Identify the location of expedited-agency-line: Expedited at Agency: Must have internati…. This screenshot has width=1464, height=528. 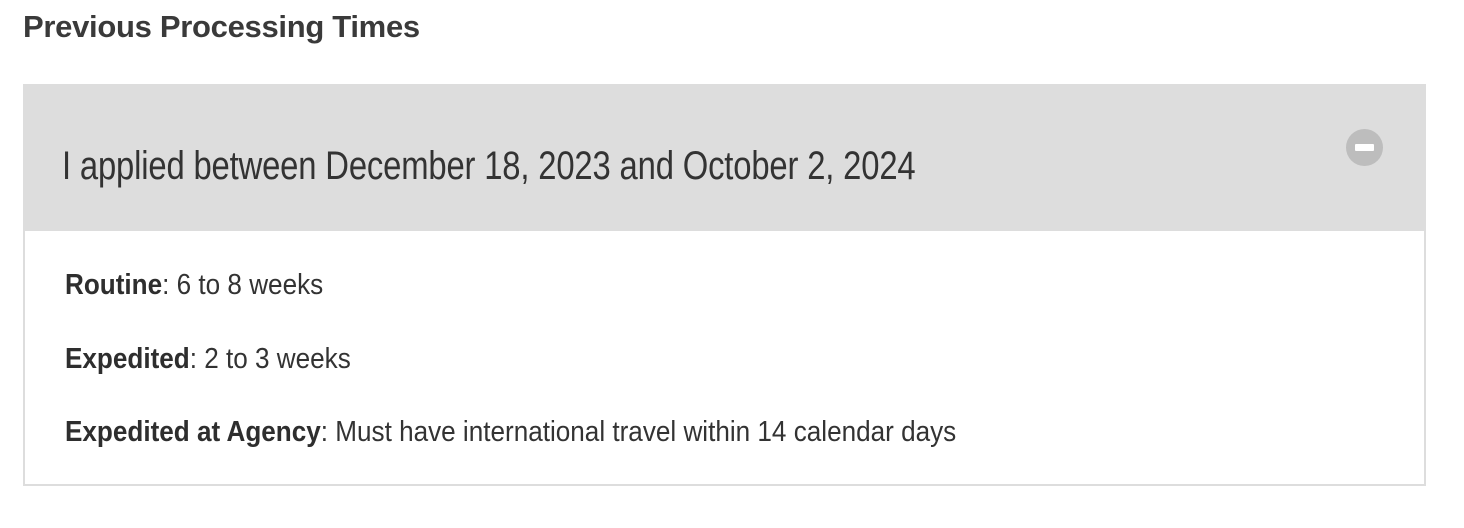
(510, 432).